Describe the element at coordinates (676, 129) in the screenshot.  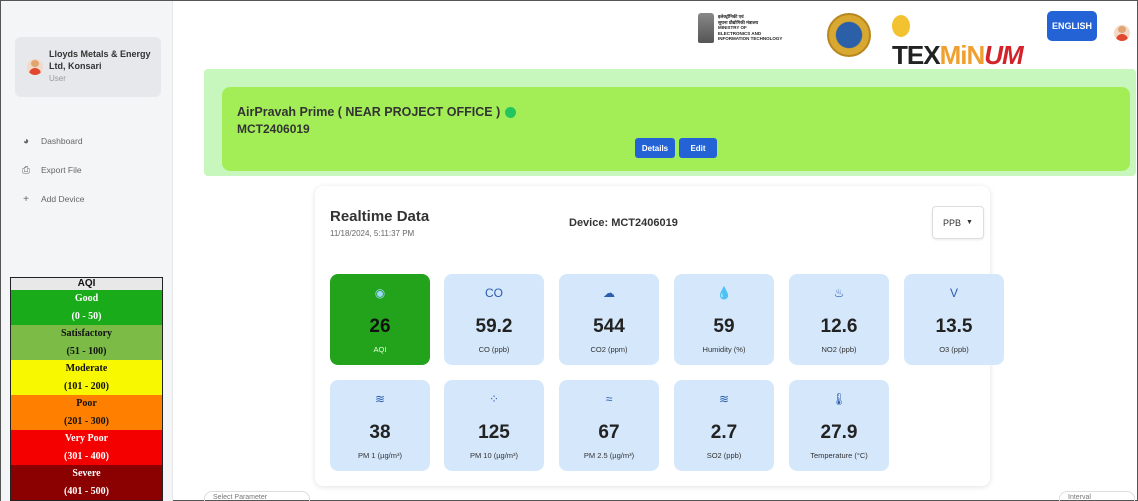
I see `device-banner` at that location.